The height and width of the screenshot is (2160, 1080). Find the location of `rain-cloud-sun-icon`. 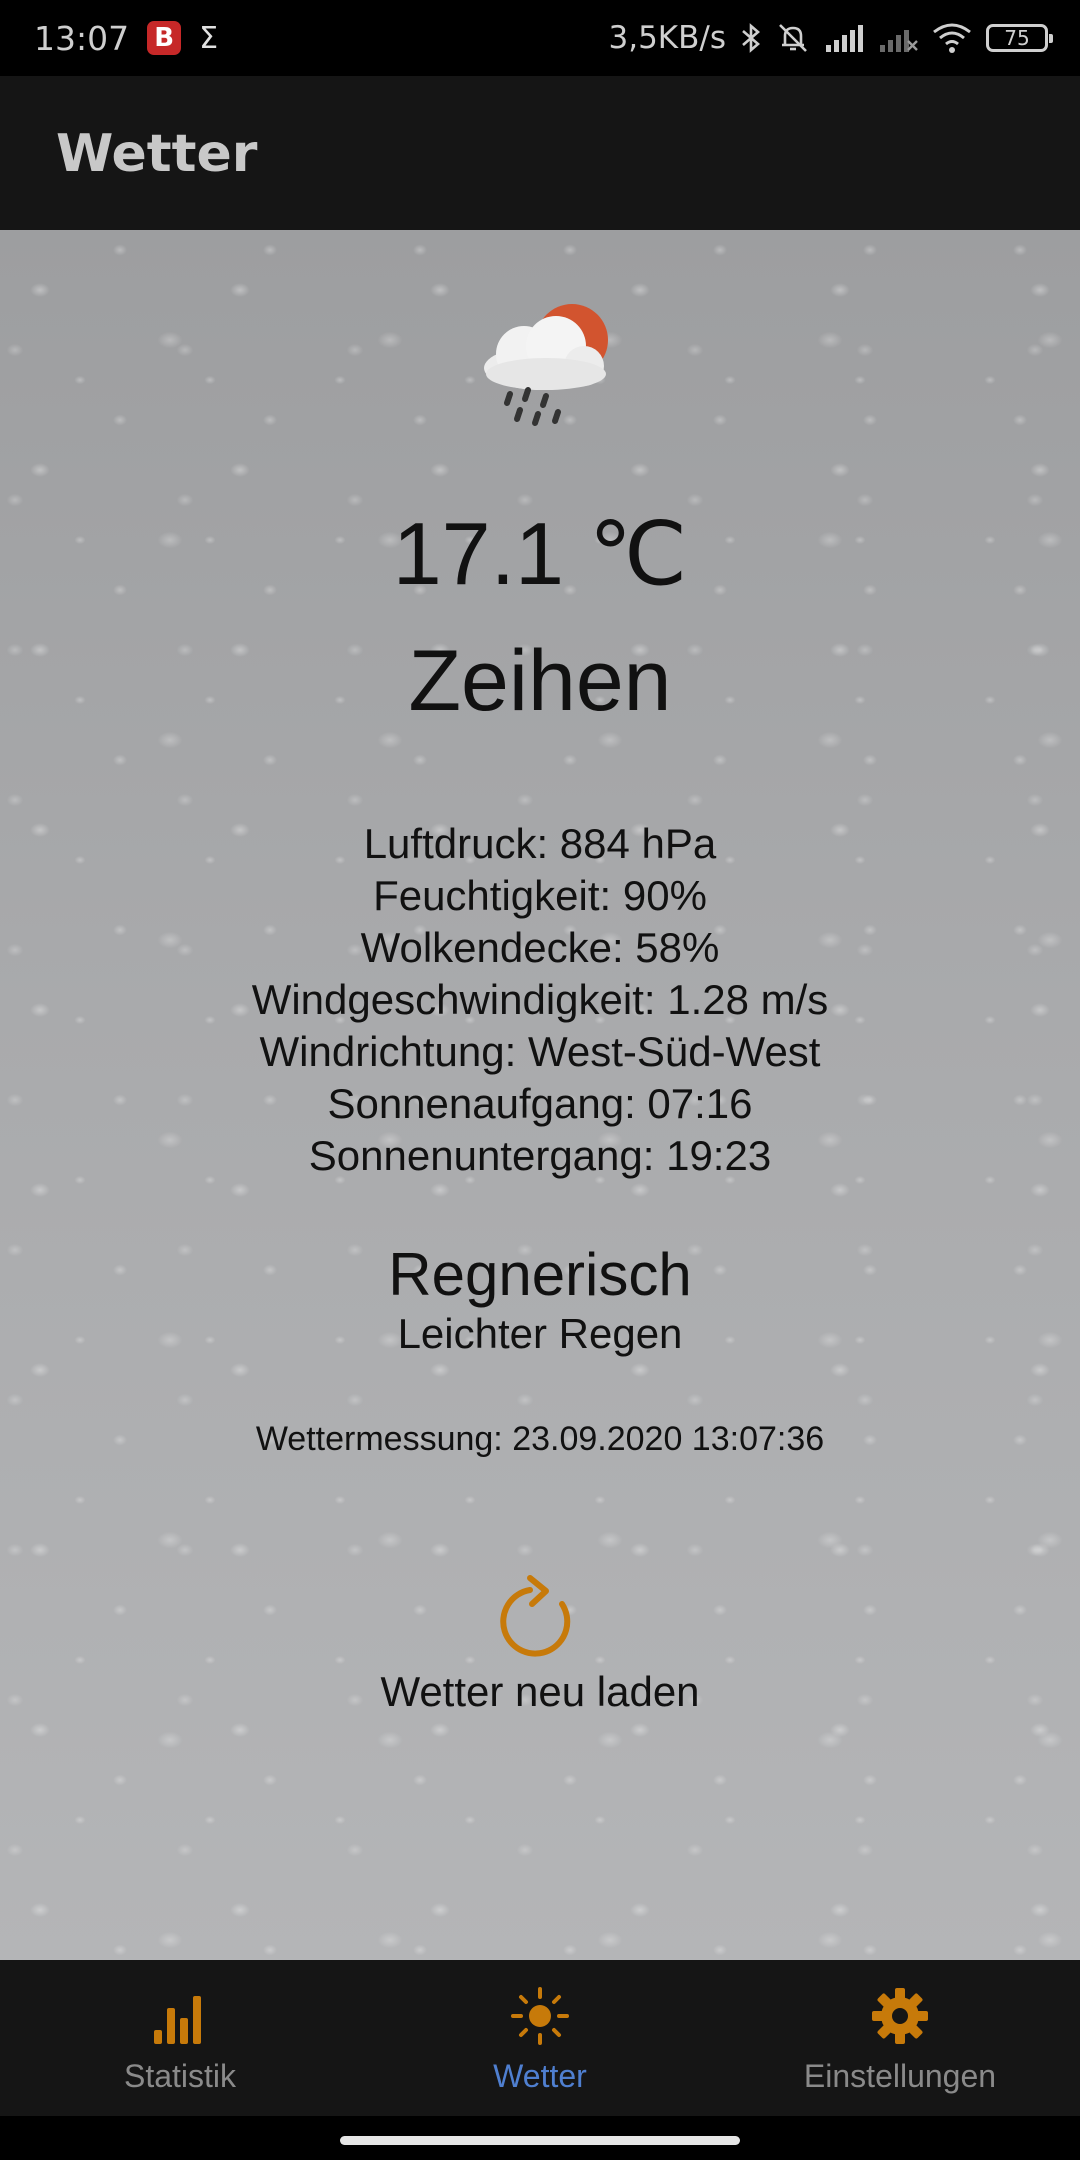

rain-cloud-sun-icon is located at coordinates (540, 360).